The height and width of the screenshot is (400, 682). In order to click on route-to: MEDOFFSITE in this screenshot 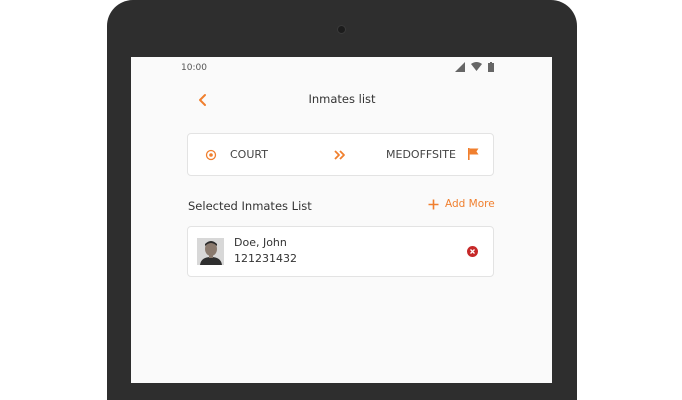, I will do `click(421, 154)`.